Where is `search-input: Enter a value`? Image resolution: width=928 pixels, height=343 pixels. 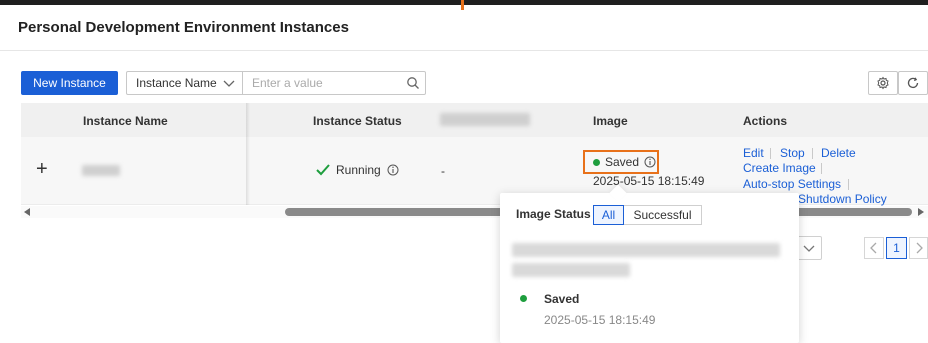 search-input: Enter a value is located at coordinates (334, 83).